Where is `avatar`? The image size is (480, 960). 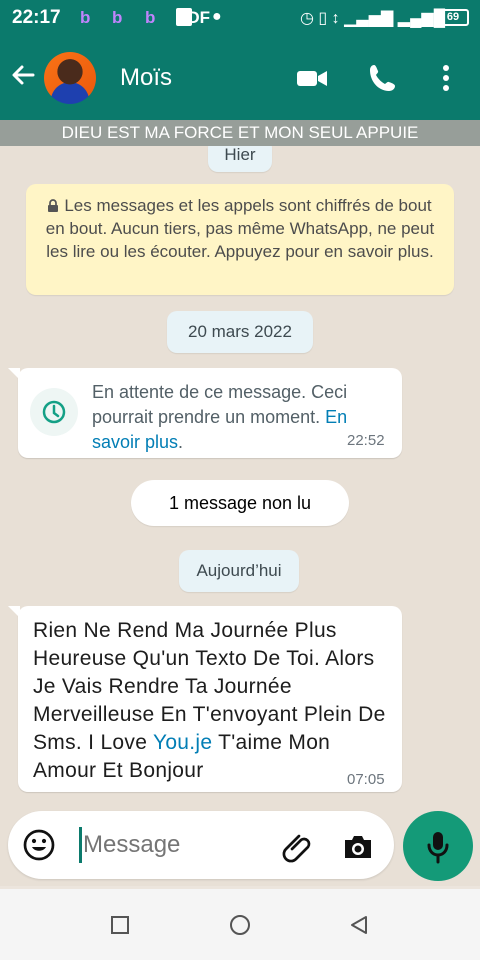 avatar is located at coordinates (70, 78).